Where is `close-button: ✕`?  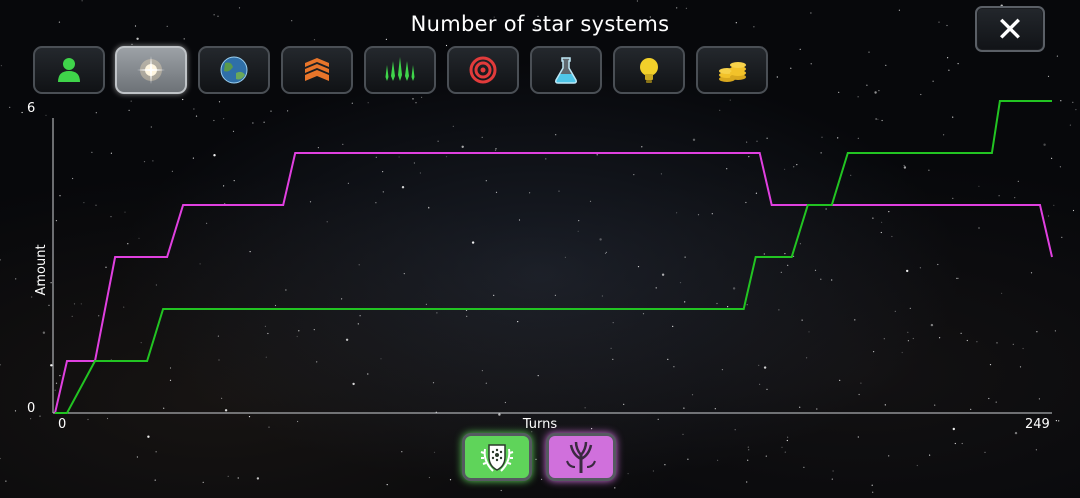 close-button: ✕ is located at coordinates (1010, 29).